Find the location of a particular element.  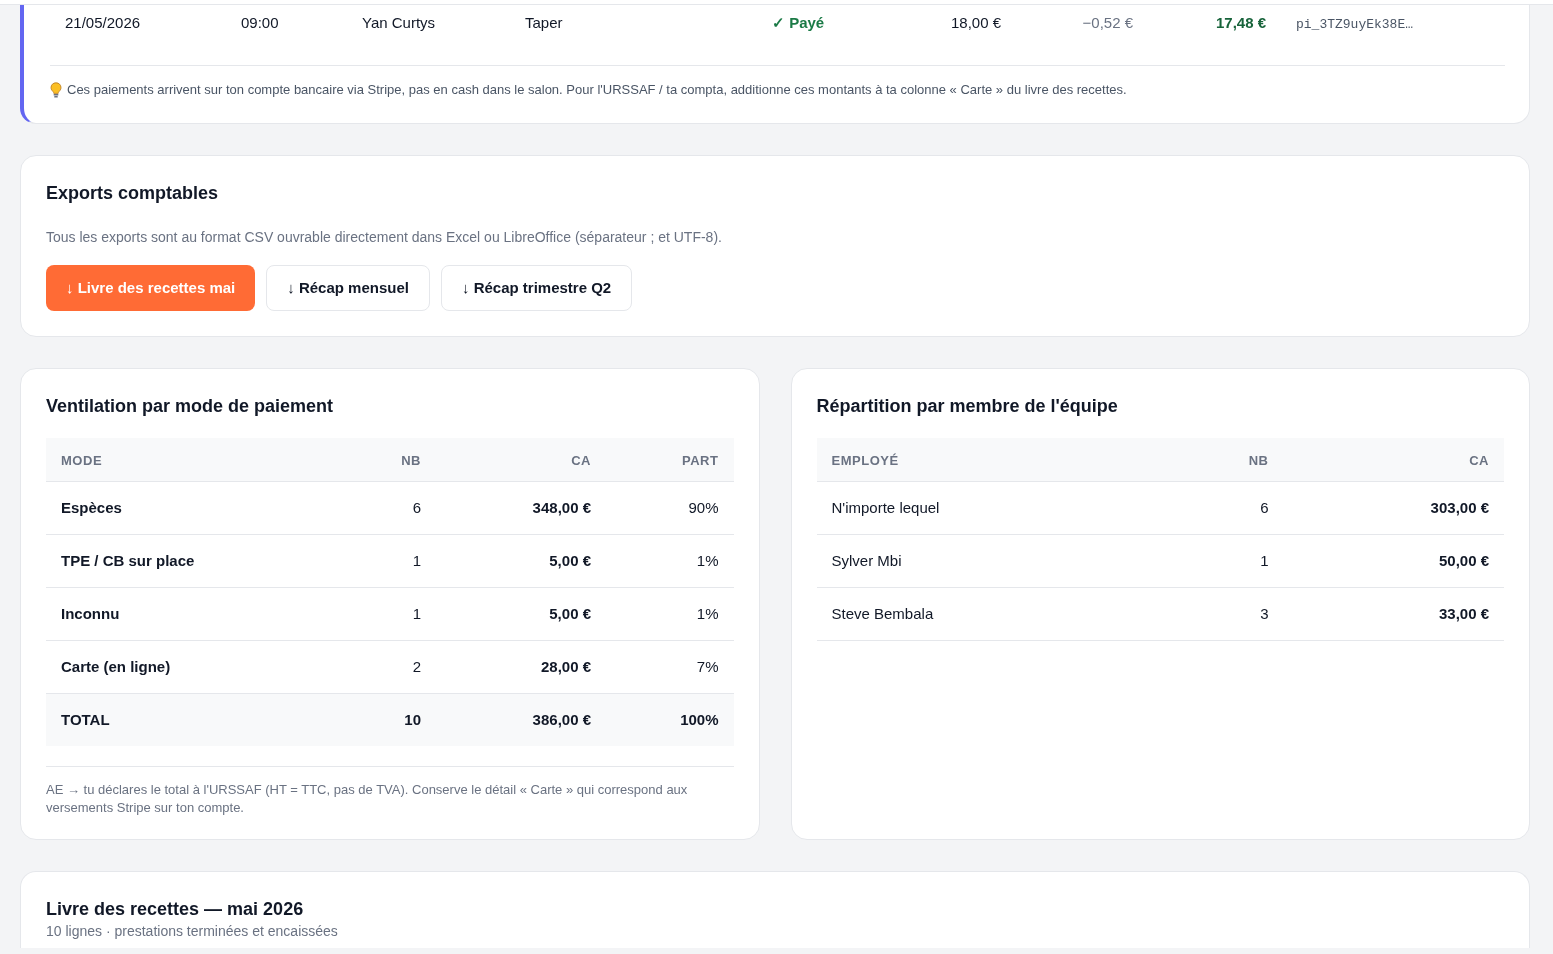

info-note: Ces paiements arrivent sur ton compte bancaire via Stripe, pas en cash dans le salon. Pour l'URSSAF / ta compta, additionne ces montants à ta colonne « Carte » du livre des recettes. is located at coordinates (597, 90).